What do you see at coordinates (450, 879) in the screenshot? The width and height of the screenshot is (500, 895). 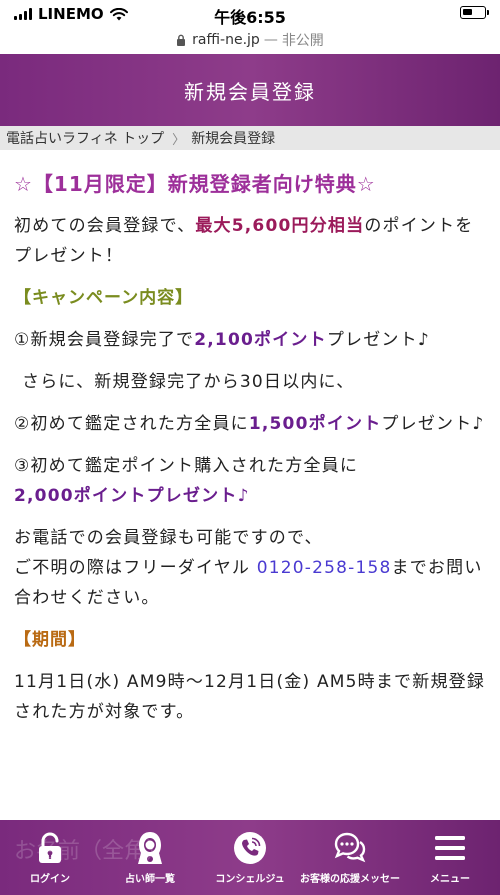 I see `nav-menu-label: メニュー` at bounding box center [450, 879].